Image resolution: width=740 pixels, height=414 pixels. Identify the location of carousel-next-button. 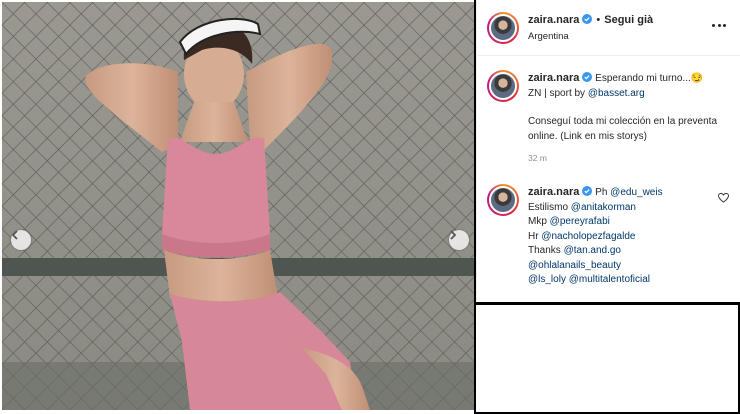
(459, 240).